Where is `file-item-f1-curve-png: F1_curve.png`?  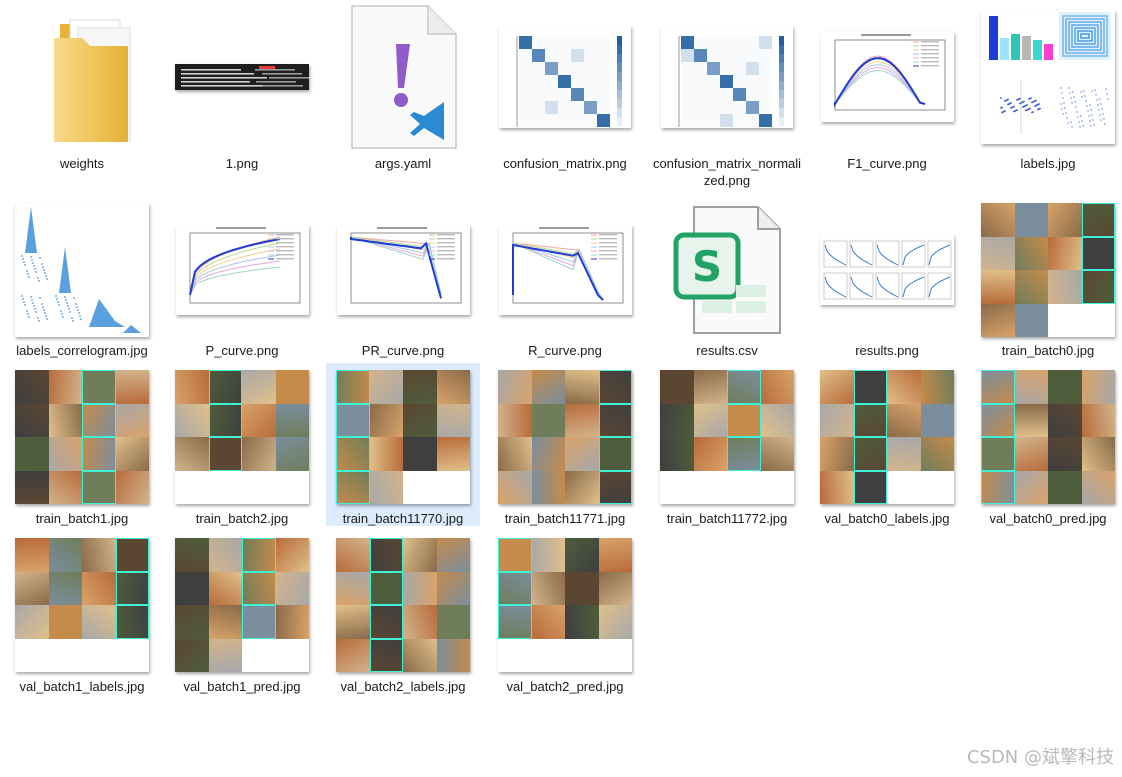 file-item-f1-curve-png: F1_curve.png is located at coordinates (887, 87).